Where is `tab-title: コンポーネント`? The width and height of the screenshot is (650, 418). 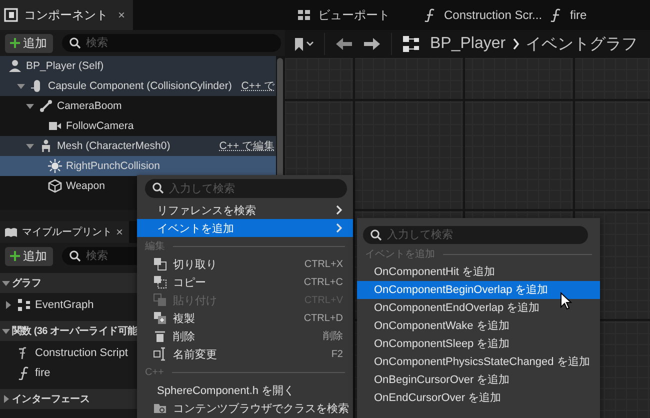
tab-title: コンポーネント is located at coordinates (66, 15).